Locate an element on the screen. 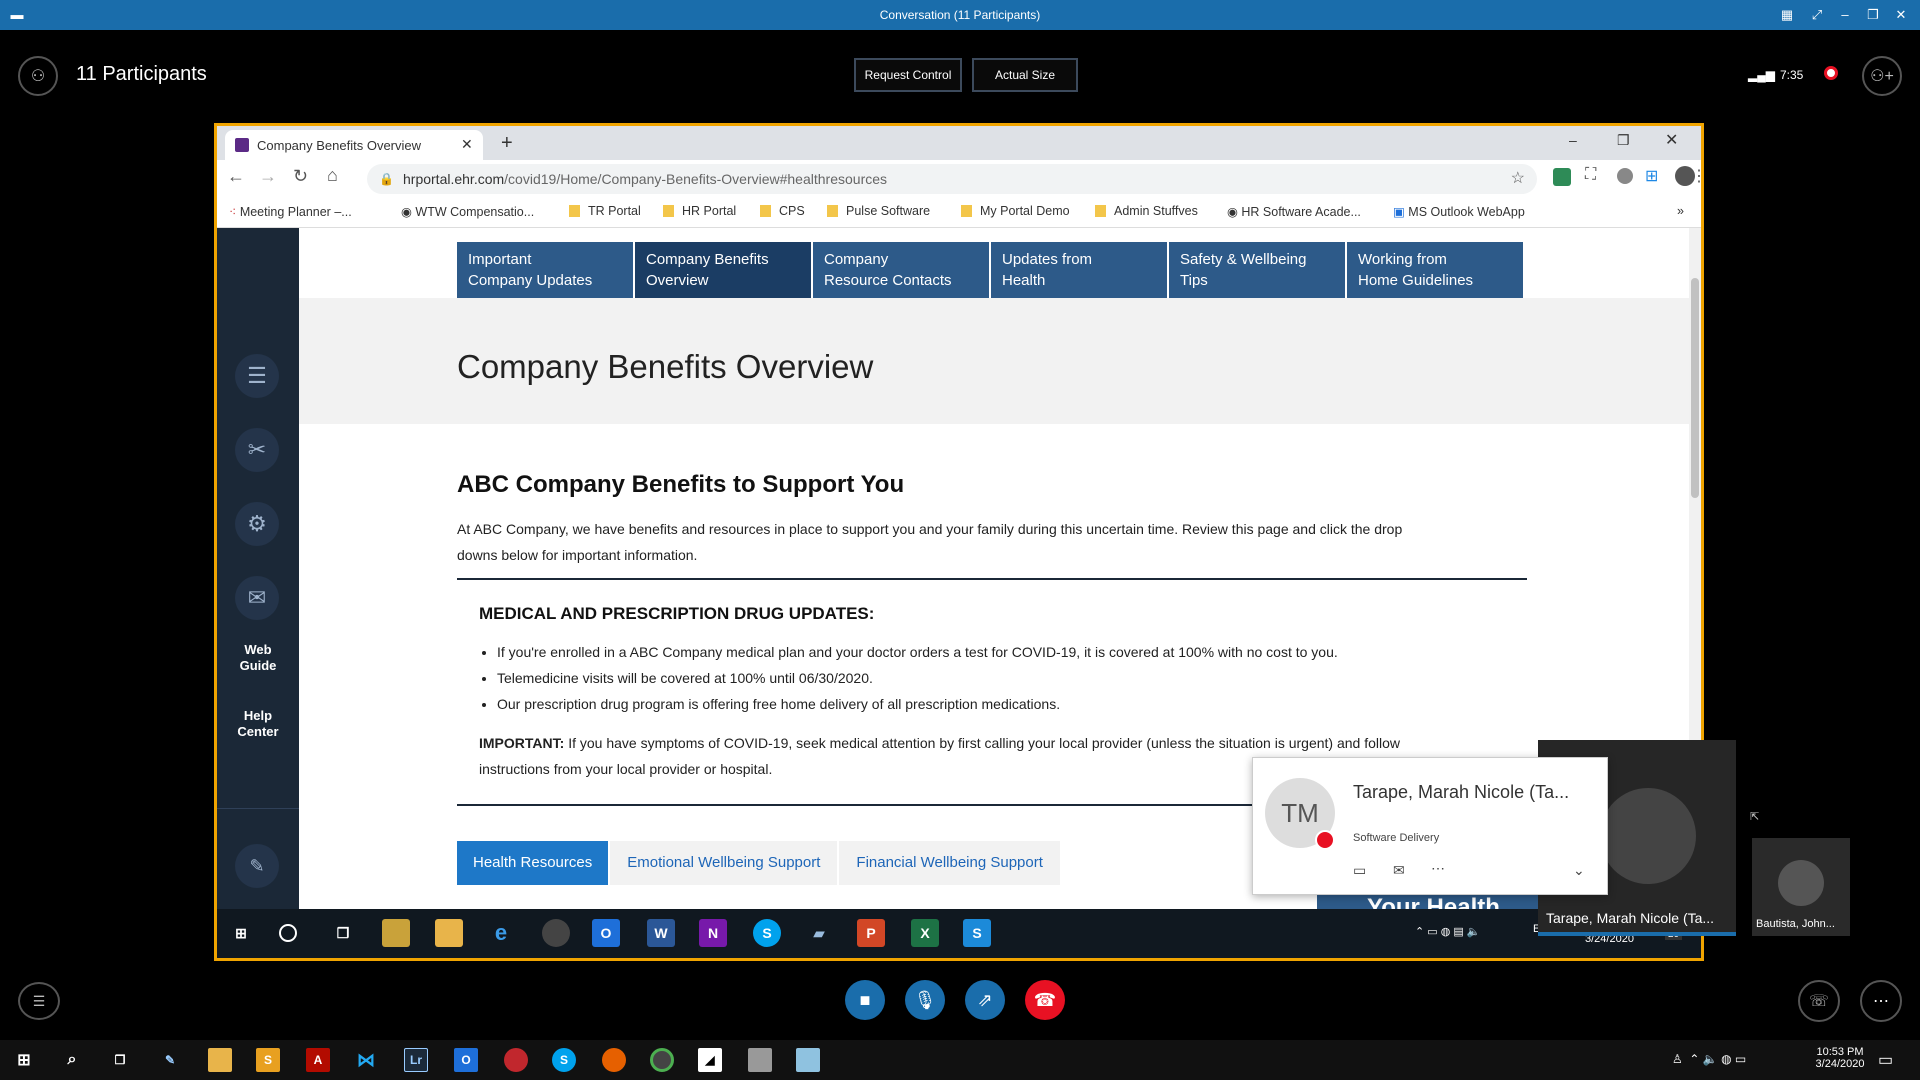 Image resolution: width=1920 pixels, height=1080 pixels. help-center-link: Help Center is located at coordinates (258, 724).